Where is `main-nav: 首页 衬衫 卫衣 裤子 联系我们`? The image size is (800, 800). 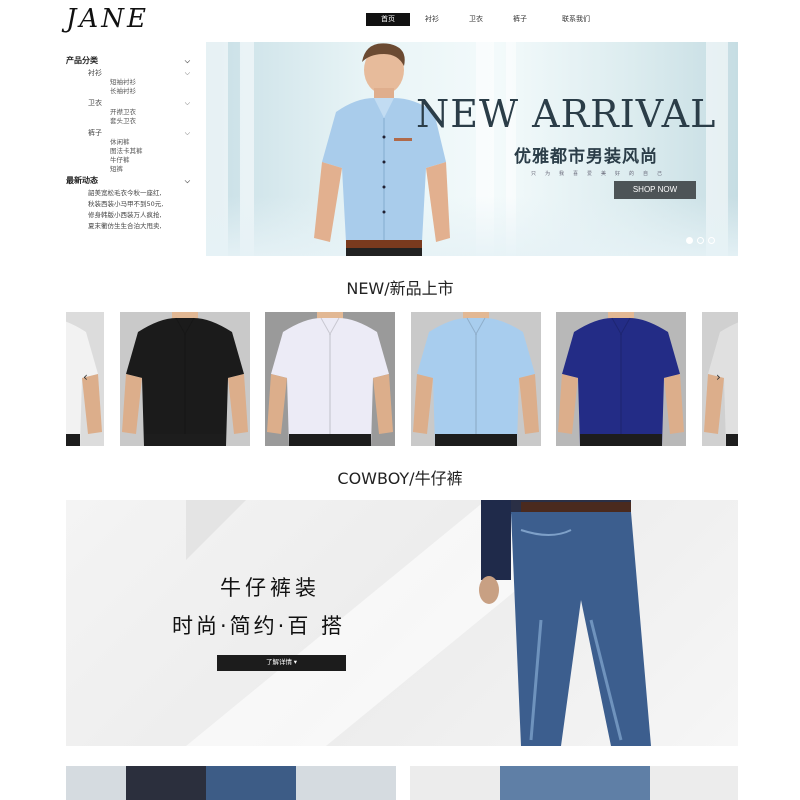 main-nav: 首页 衬衫 卫衣 裤子 联系我们 is located at coordinates (485, 19).